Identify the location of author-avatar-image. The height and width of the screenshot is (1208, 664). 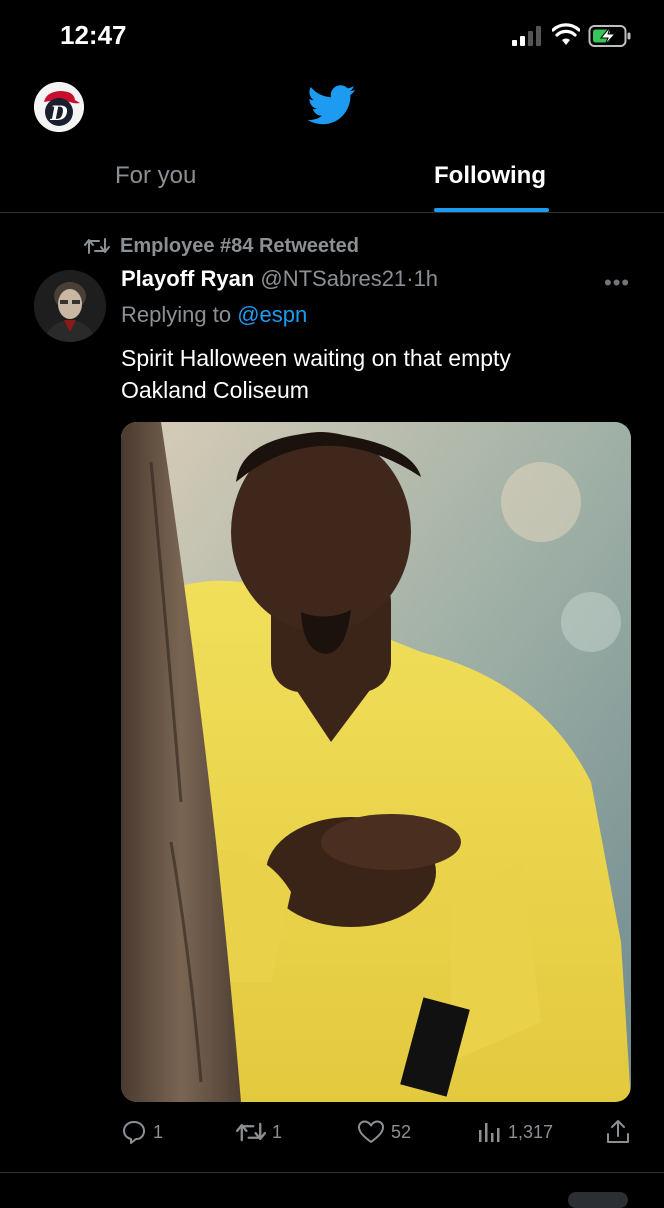
(70, 306).